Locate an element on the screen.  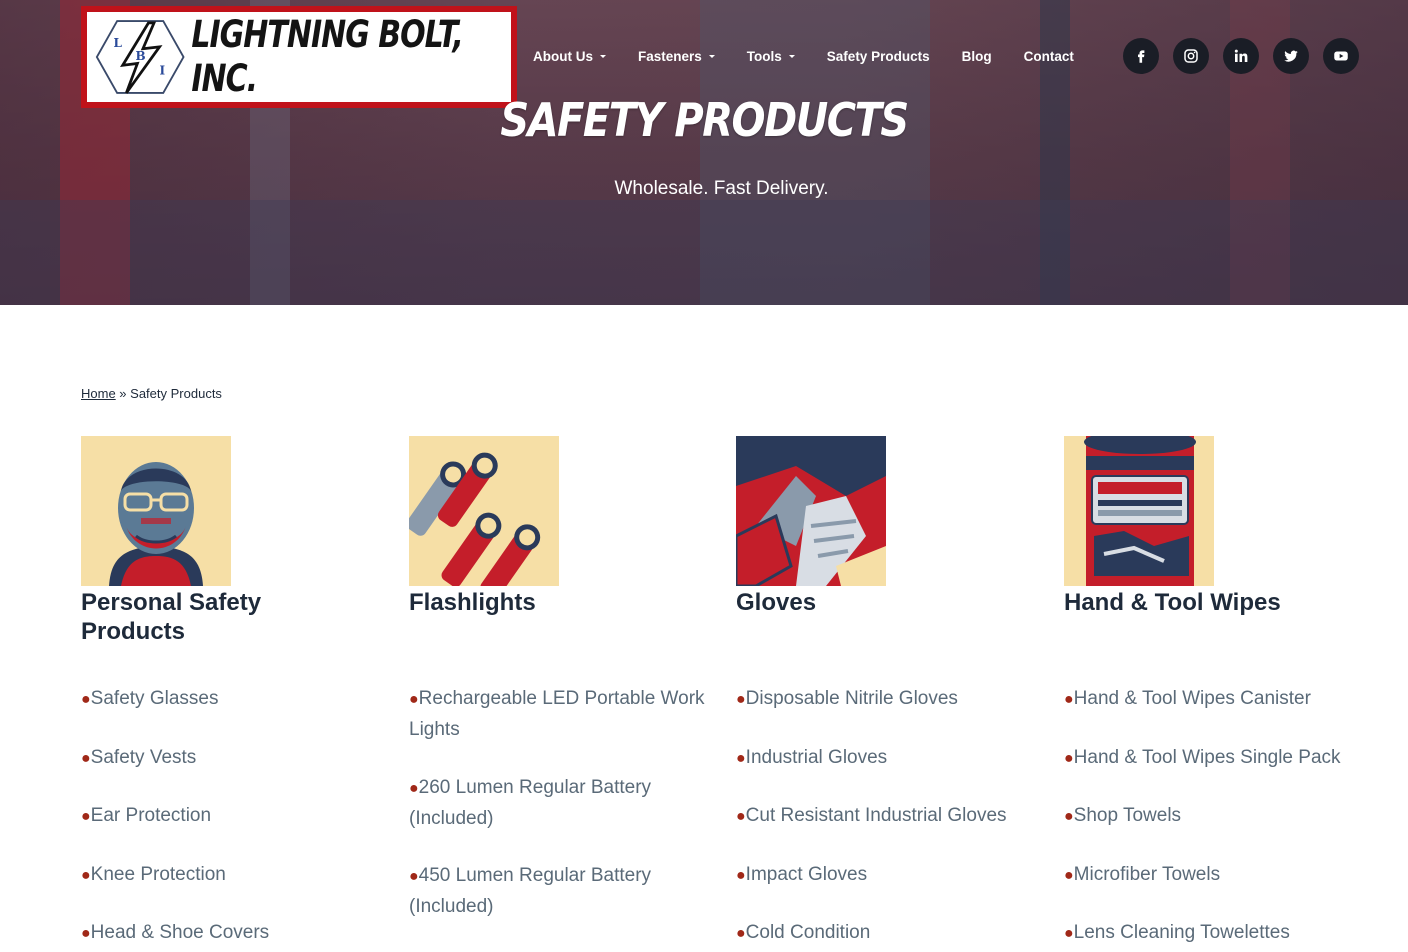
category-title: Personal Safety Products is located at coordinates (171, 617).